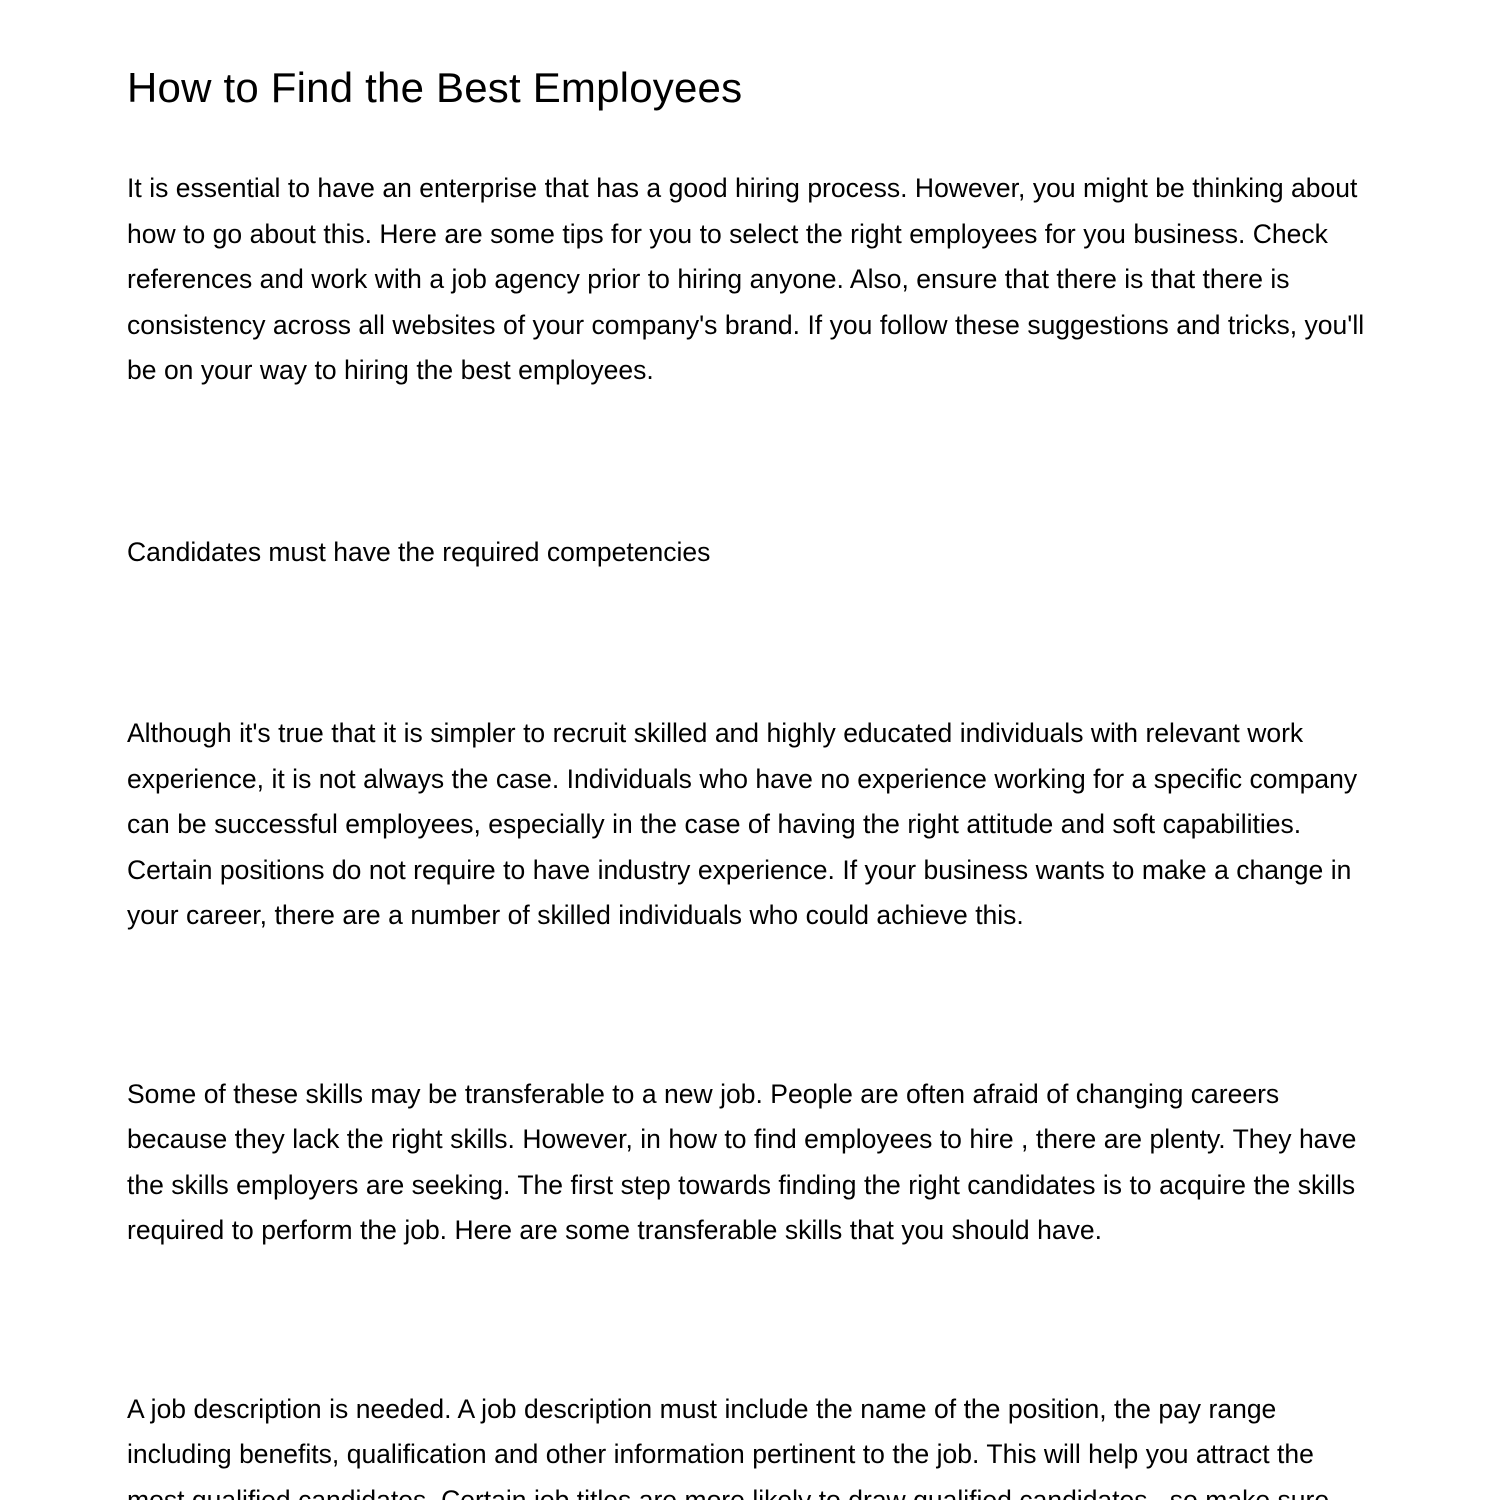  Describe the element at coordinates (752, 462) in the screenshot. I see `spacer-before-subheading` at that location.